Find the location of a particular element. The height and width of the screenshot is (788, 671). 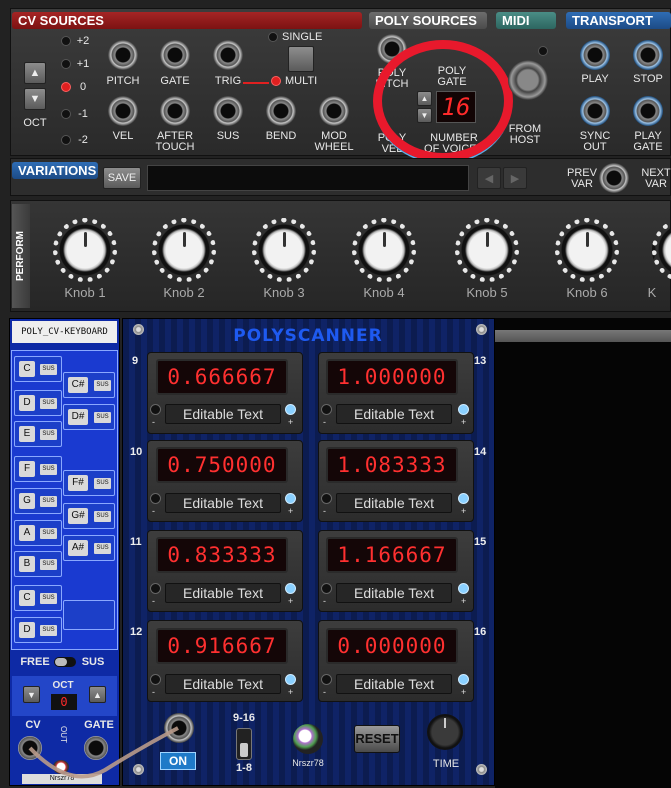

patch-cable-path is located at coordinates (103, 752).